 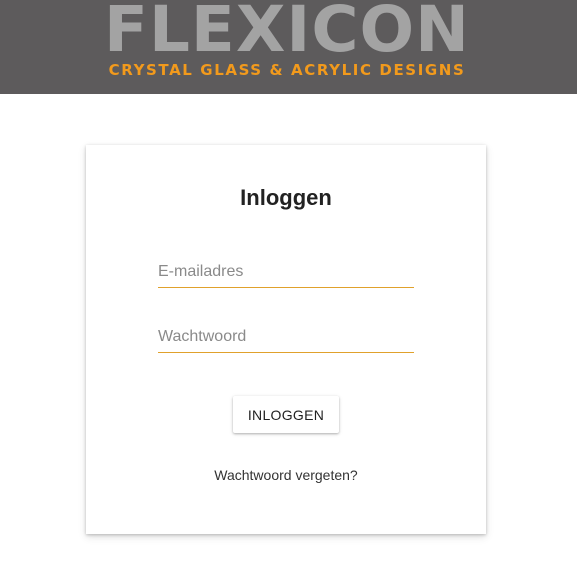 What do you see at coordinates (286, 197) in the screenshot?
I see `login-title: Inloggen` at bounding box center [286, 197].